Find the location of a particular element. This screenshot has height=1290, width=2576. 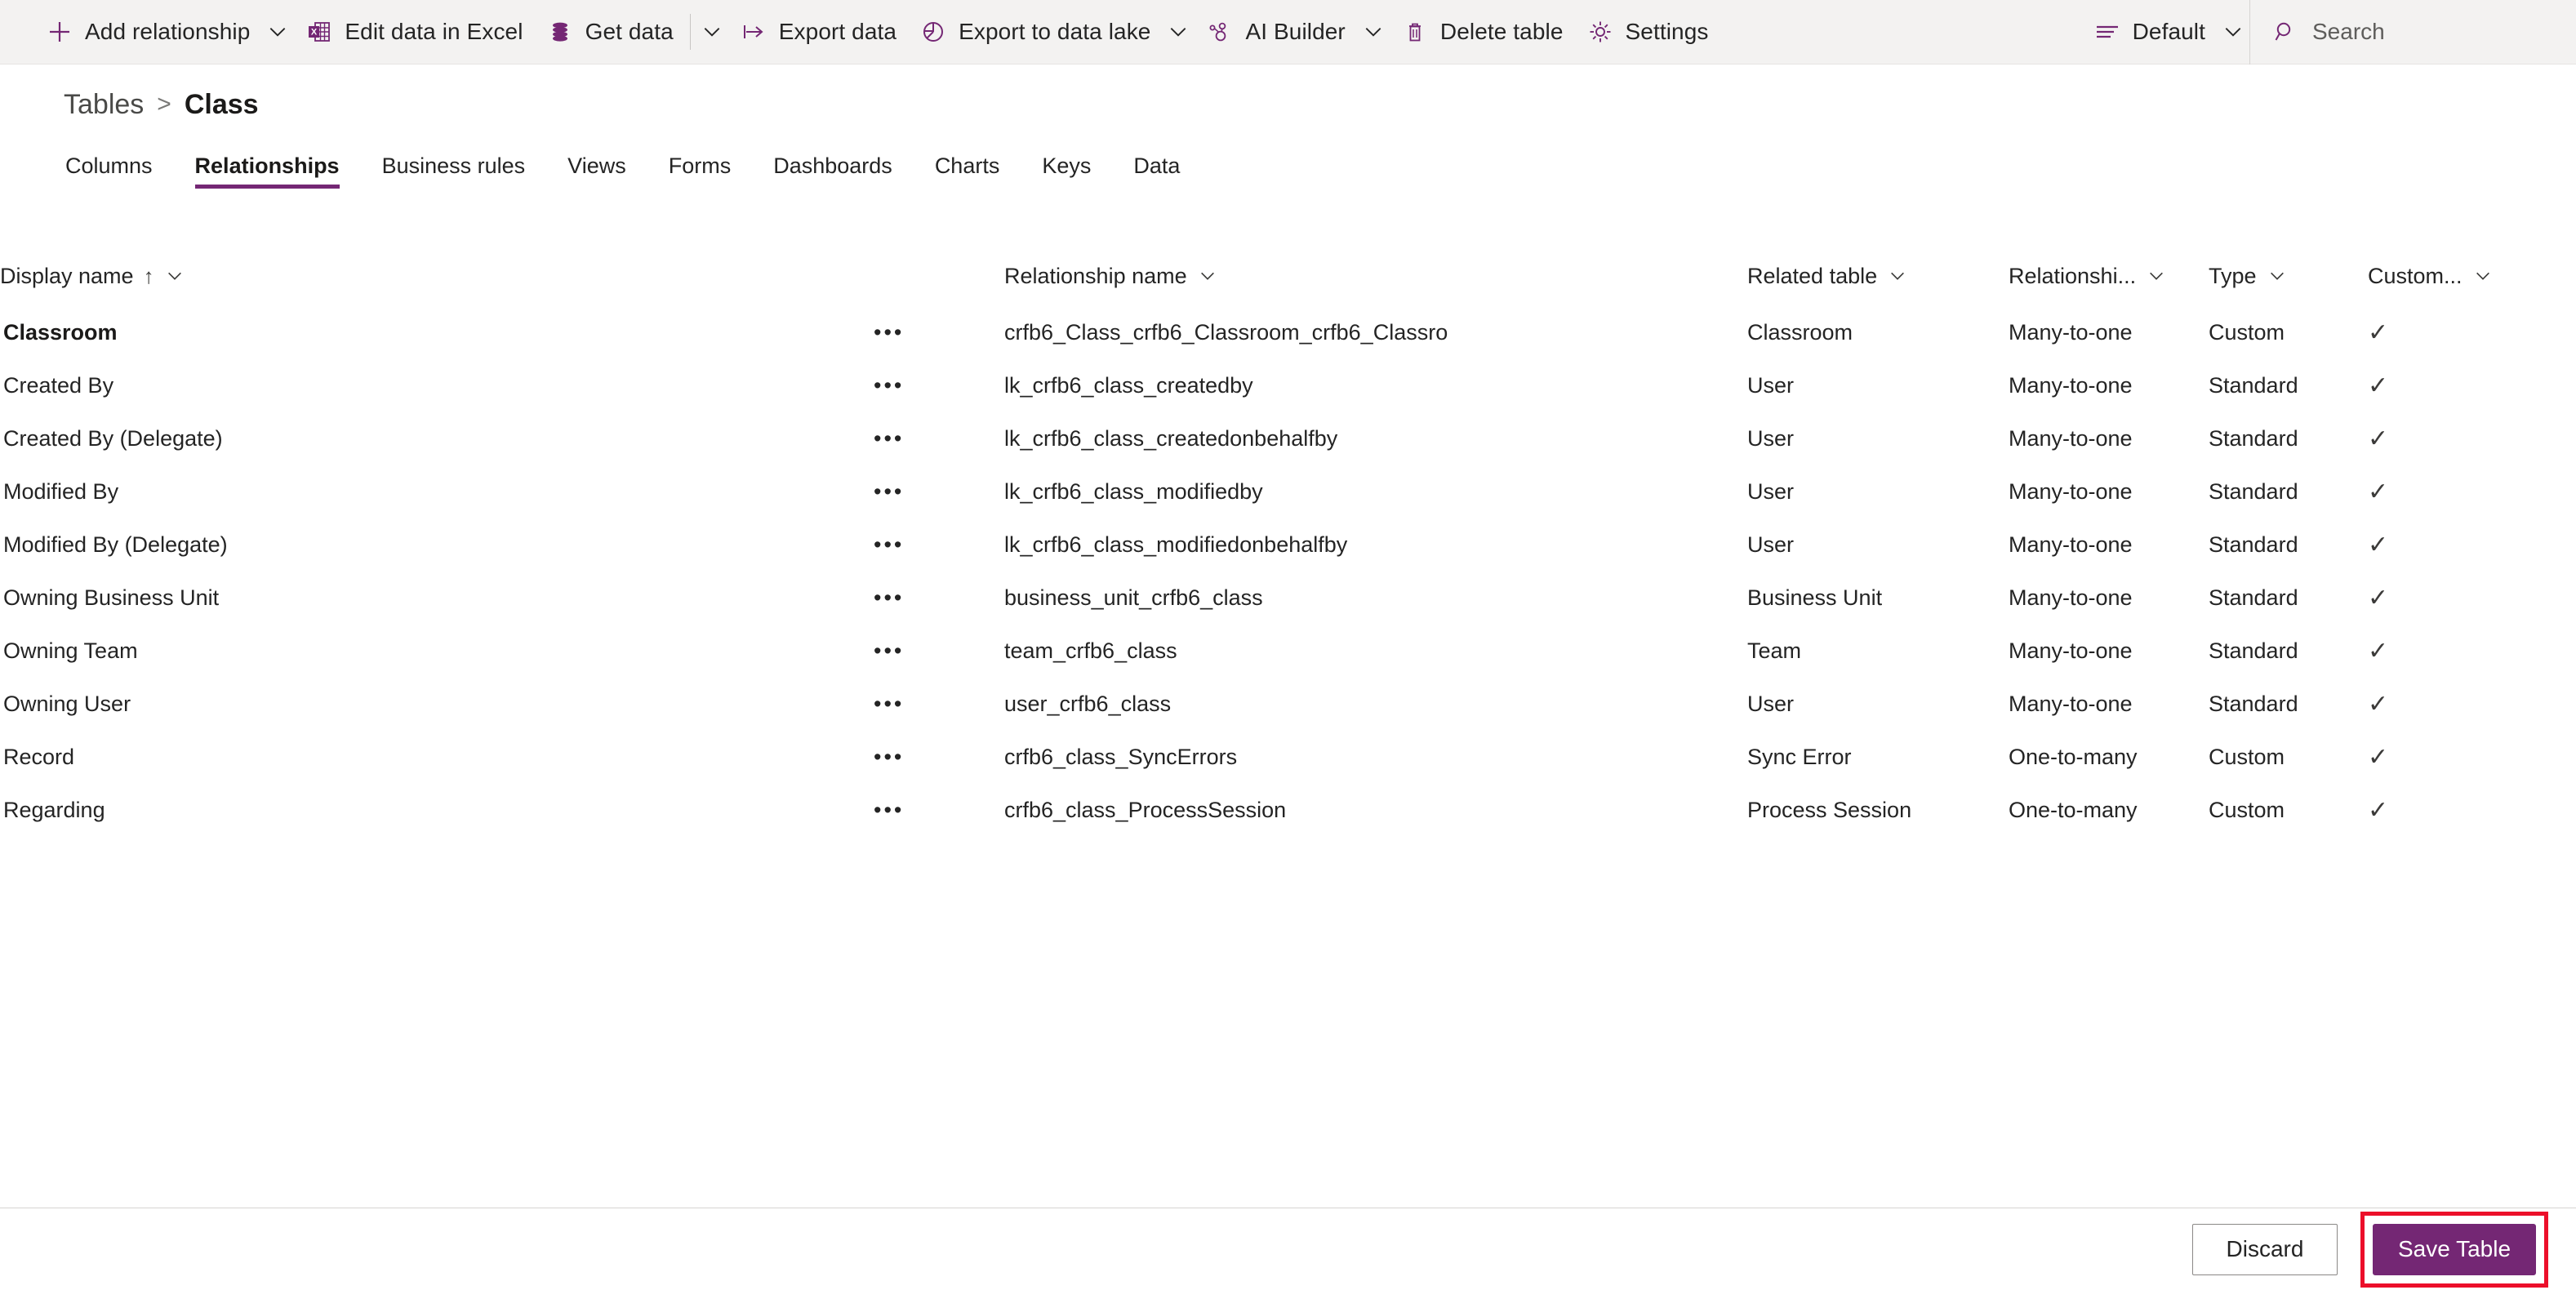

settings-button: Settings is located at coordinates (1647, 32).